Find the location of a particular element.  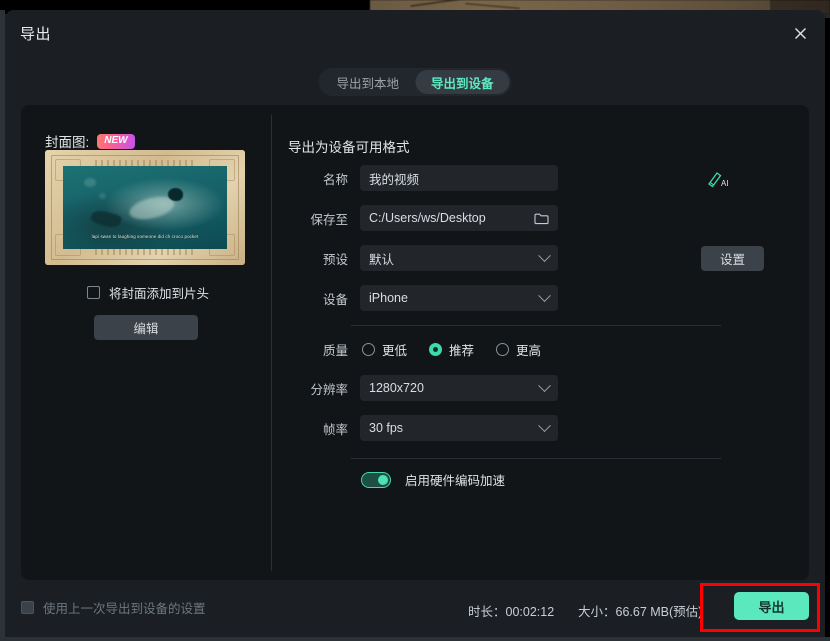

quality-option-lower-label: 更低 is located at coordinates (395, 351).